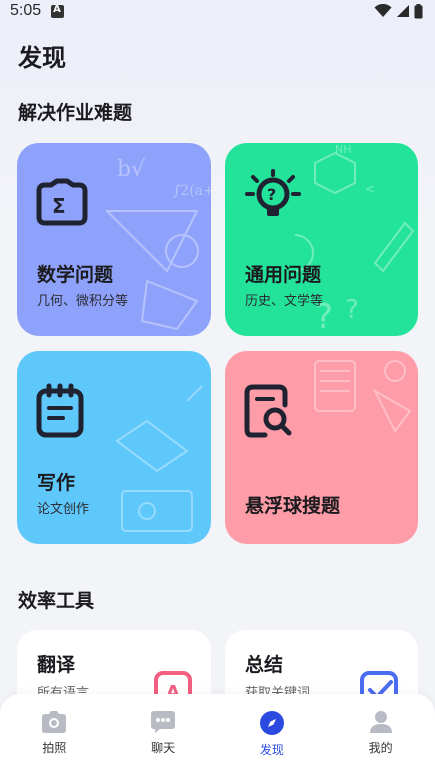 This screenshot has width=435, height=774. Describe the element at coordinates (56, 483) in the screenshot. I see `writing-card-title: 写作` at that location.